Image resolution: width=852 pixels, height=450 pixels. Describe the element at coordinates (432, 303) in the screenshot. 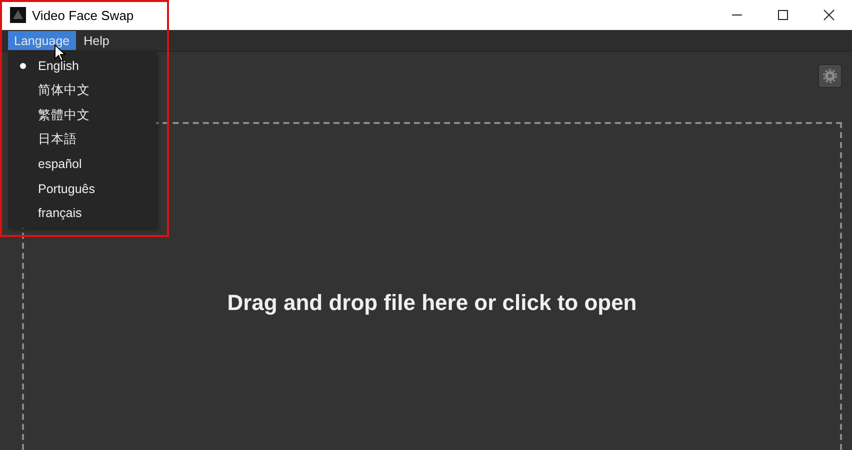

I see `drop-zone-text: Drag and drop file here or click to open` at that location.